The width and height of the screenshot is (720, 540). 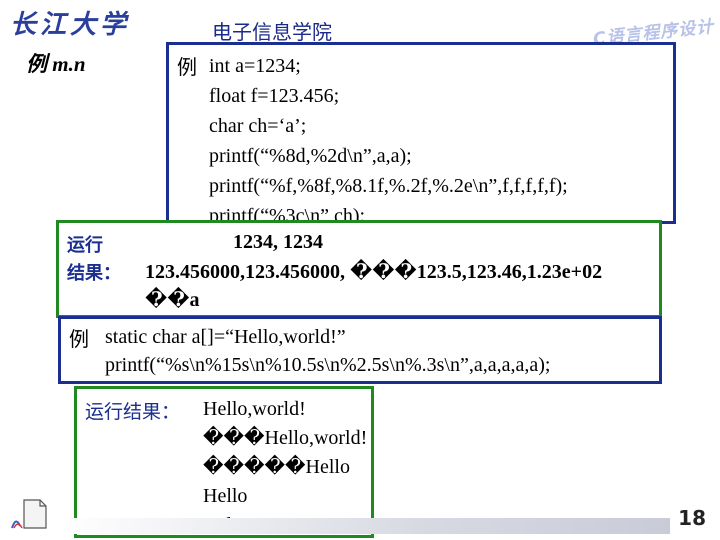 I want to click on code-line: printf(“%8d,%2d\n”,a,a);, so click(x=310, y=156).